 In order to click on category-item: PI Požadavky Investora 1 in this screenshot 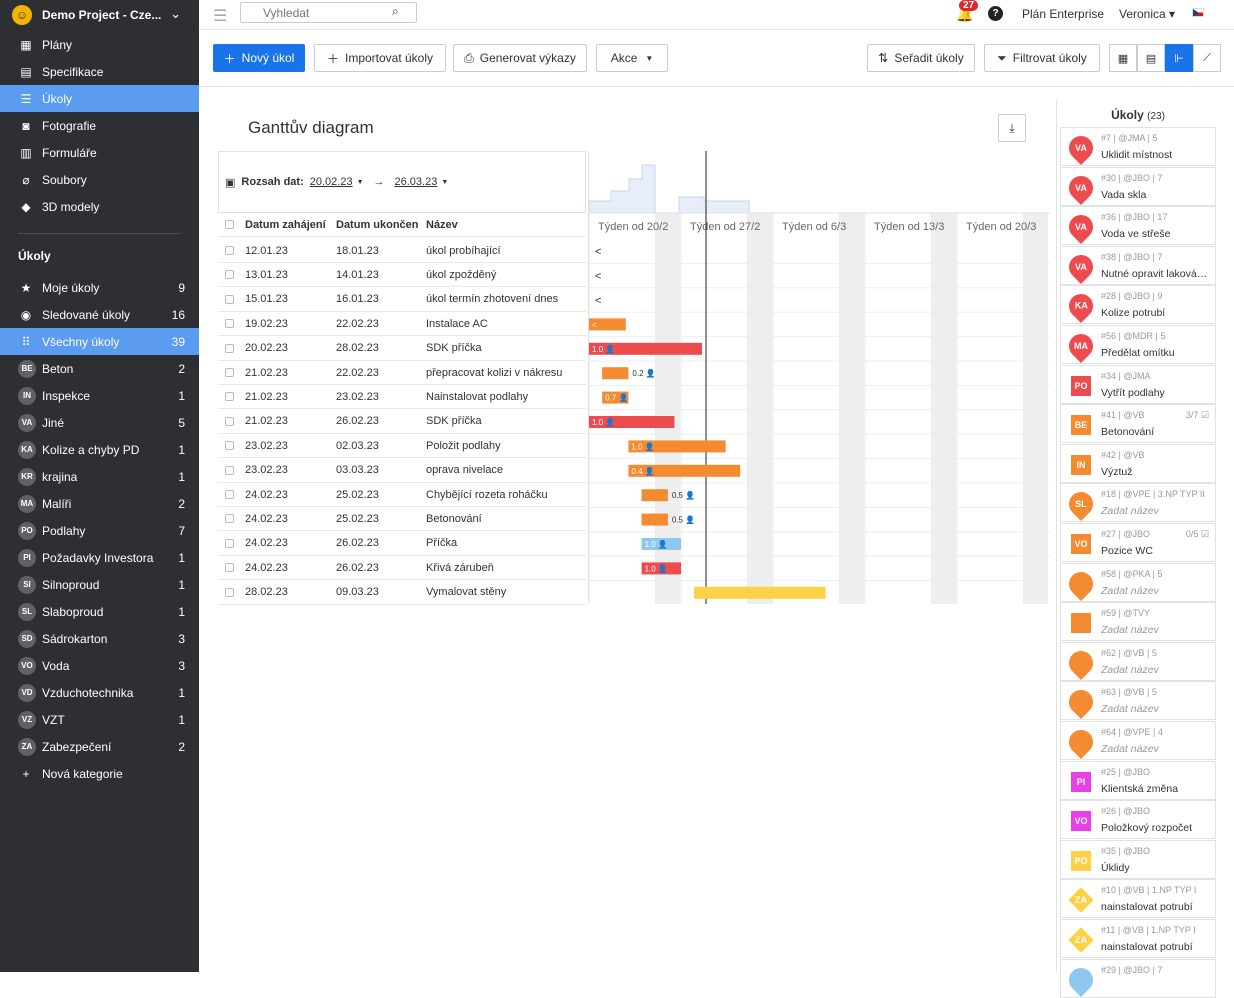, I will do `click(99, 557)`.